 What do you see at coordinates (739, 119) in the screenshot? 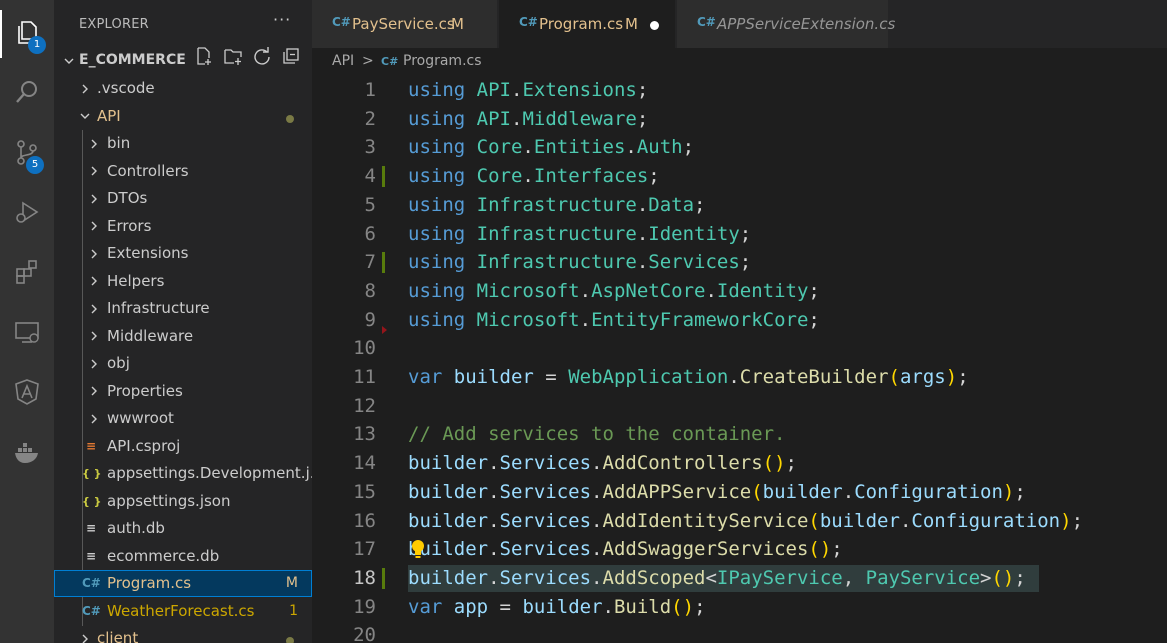
I see `code-line: 2 using API.Middleware;` at bounding box center [739, 119].